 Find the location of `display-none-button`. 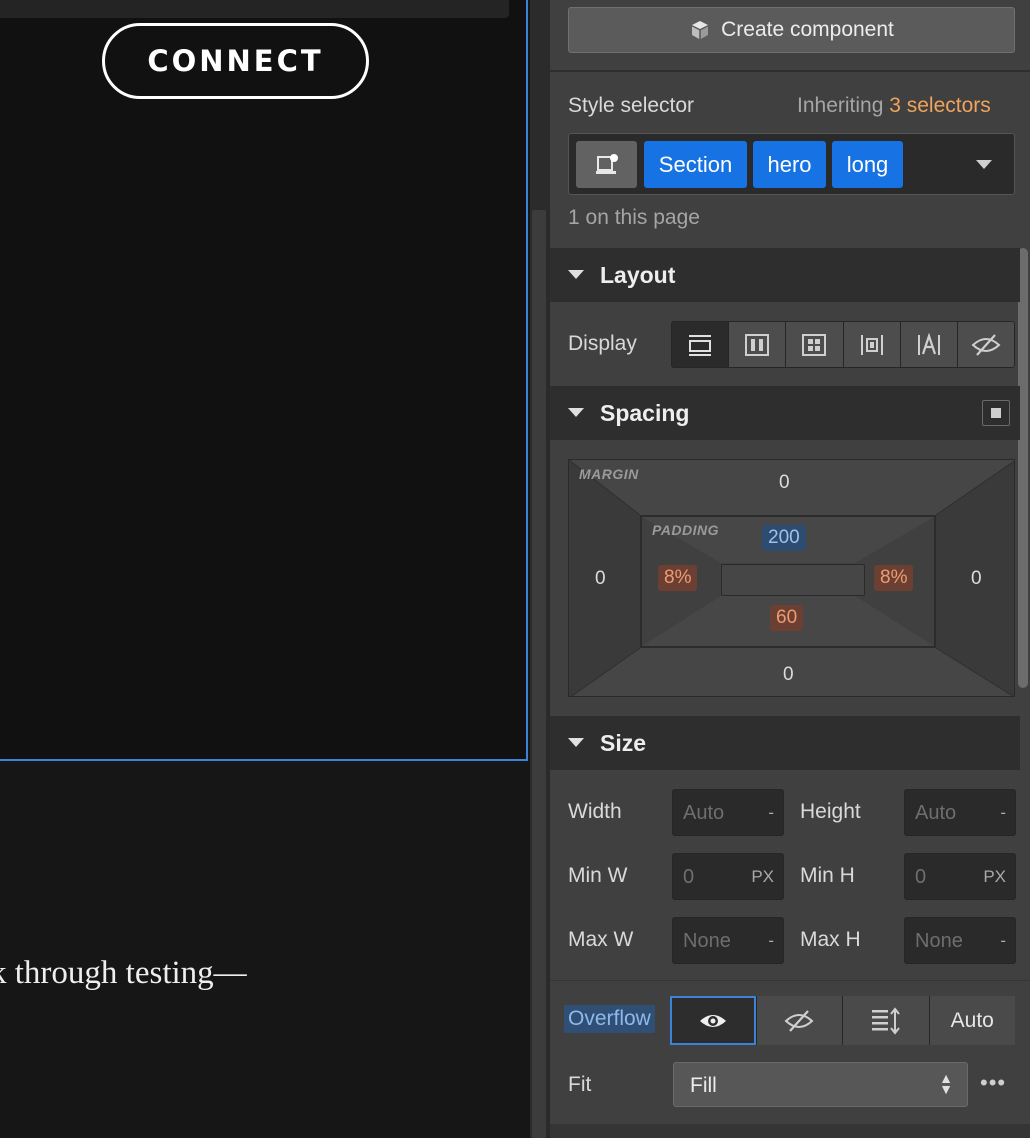

display-none-button is located at coordinates (985, 344).